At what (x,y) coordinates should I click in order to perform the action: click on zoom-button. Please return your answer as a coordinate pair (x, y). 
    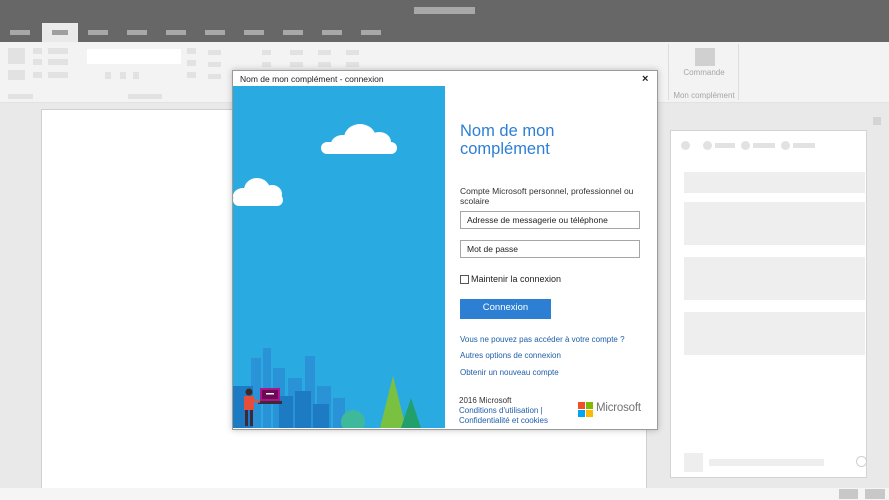
    Looking at the image, I should click on (875, 494).